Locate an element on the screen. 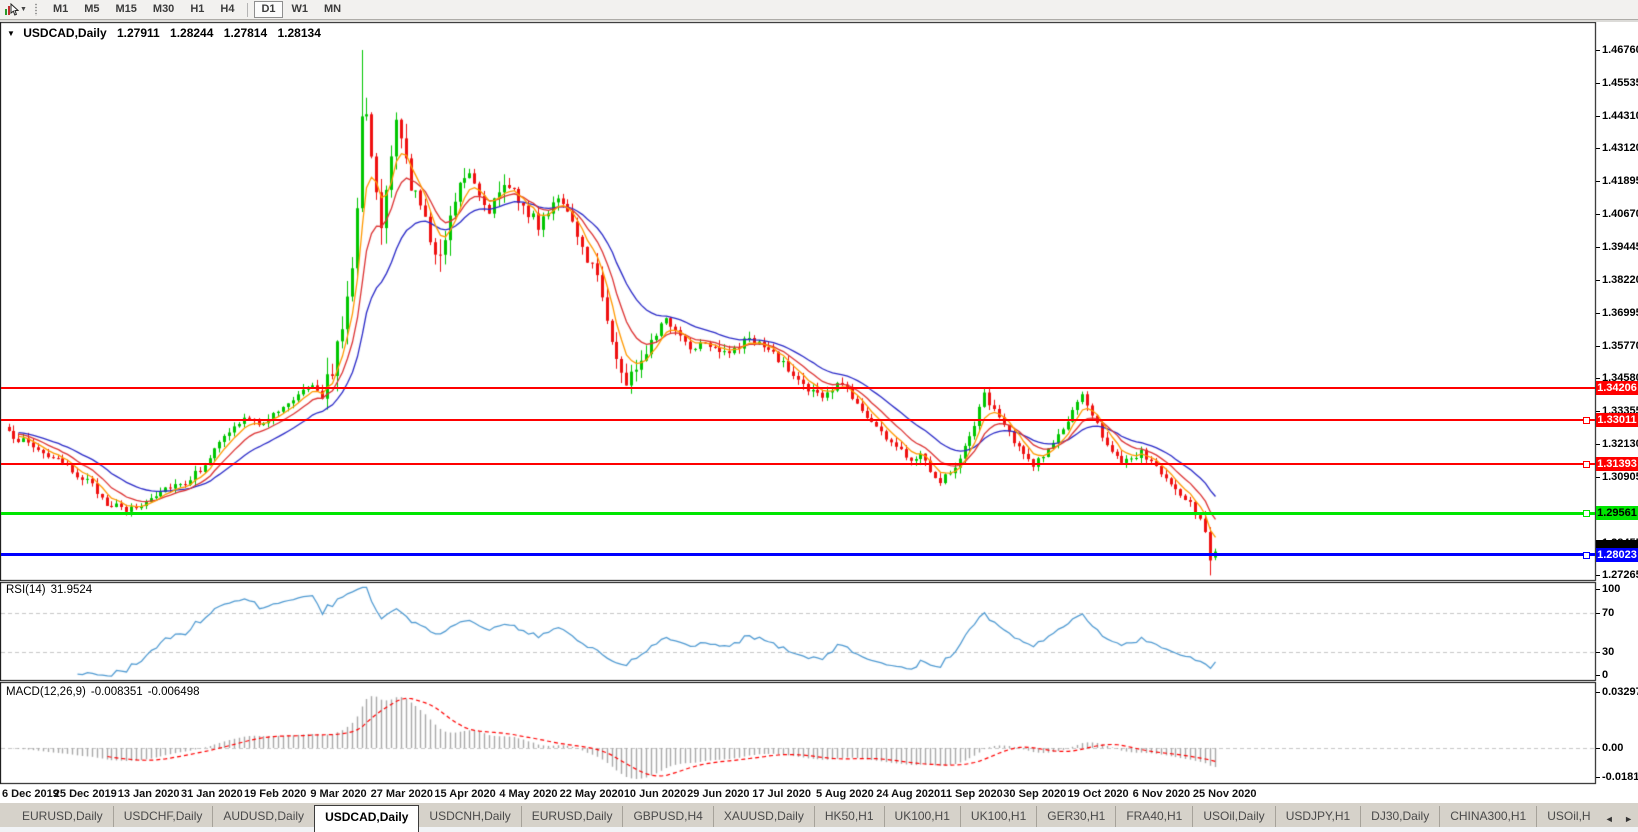  rsi-tick-label: 70 is located at coordinates (1608, 613).